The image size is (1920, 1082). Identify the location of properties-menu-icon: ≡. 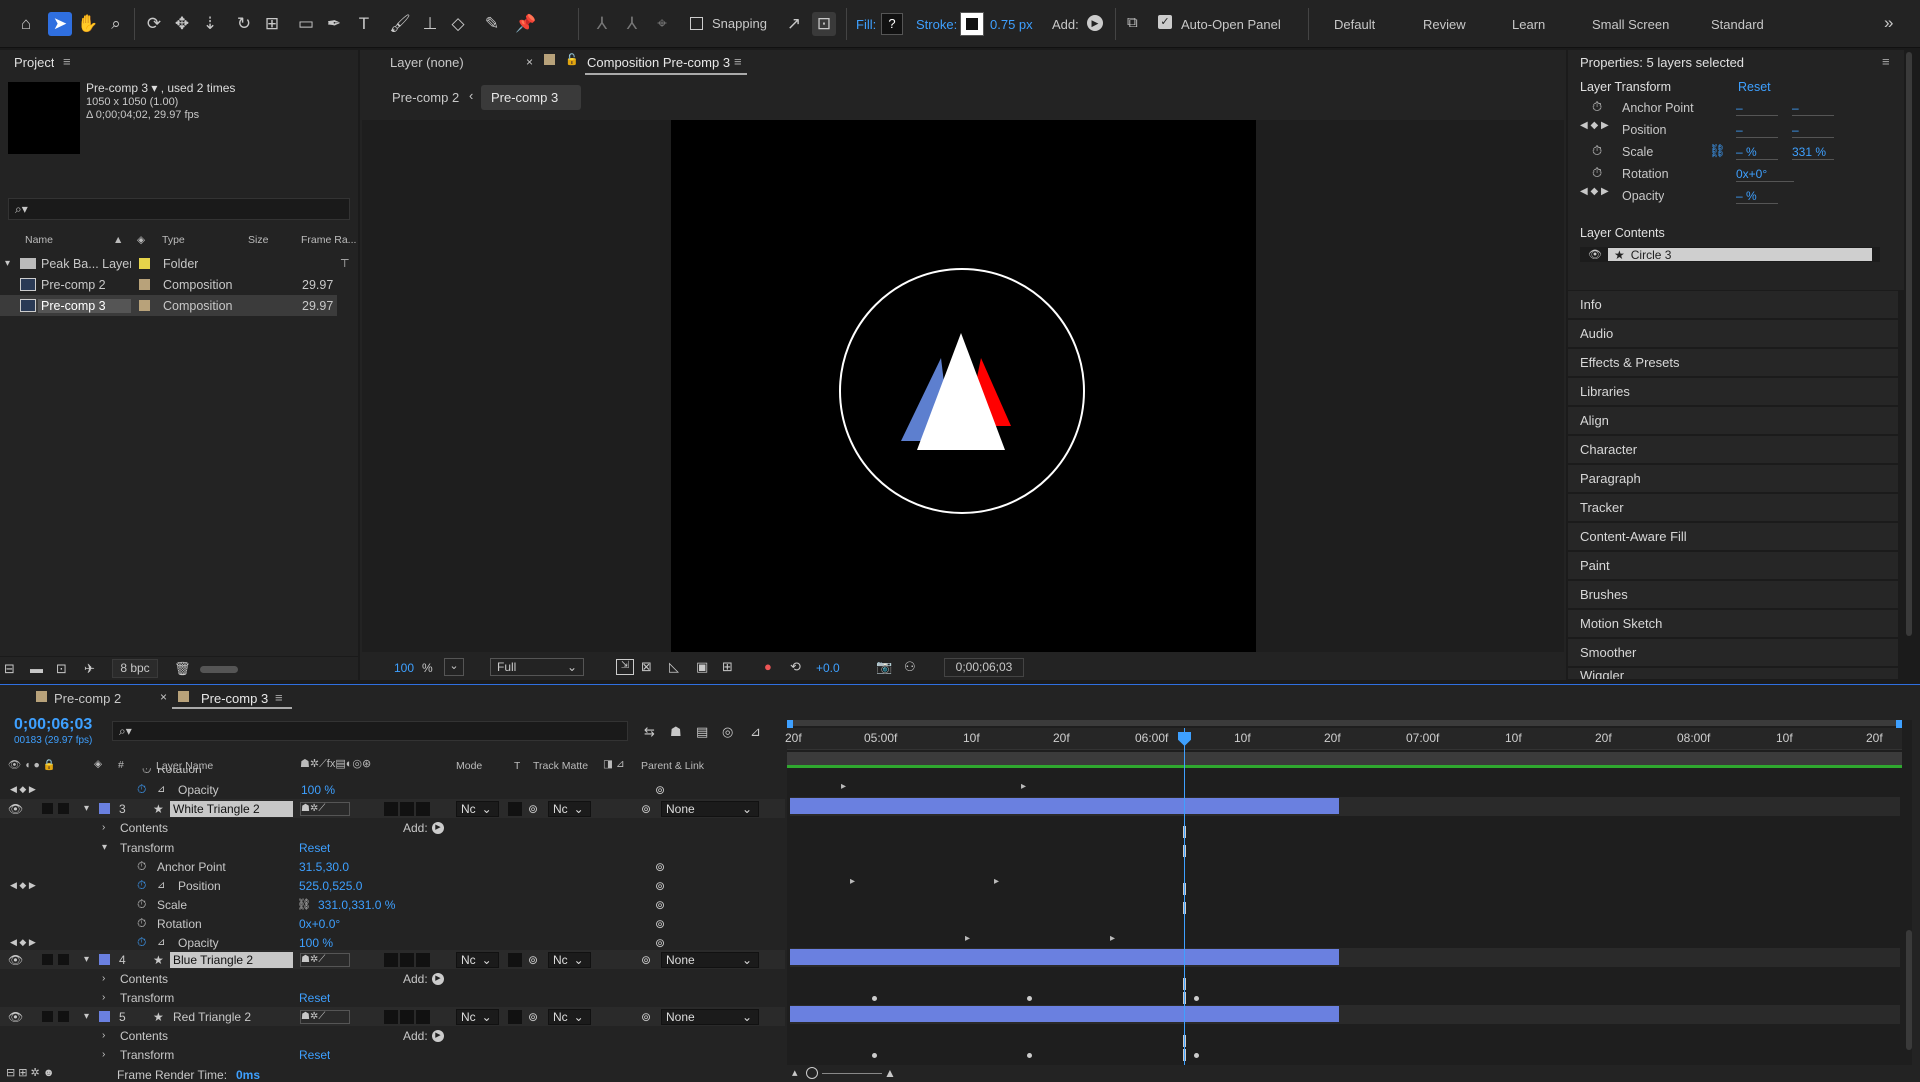
(1886, 61).